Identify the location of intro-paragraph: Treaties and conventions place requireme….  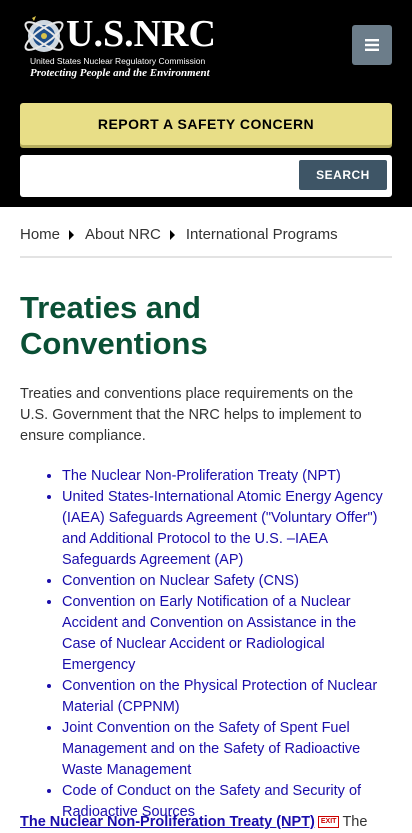
(191, 415).